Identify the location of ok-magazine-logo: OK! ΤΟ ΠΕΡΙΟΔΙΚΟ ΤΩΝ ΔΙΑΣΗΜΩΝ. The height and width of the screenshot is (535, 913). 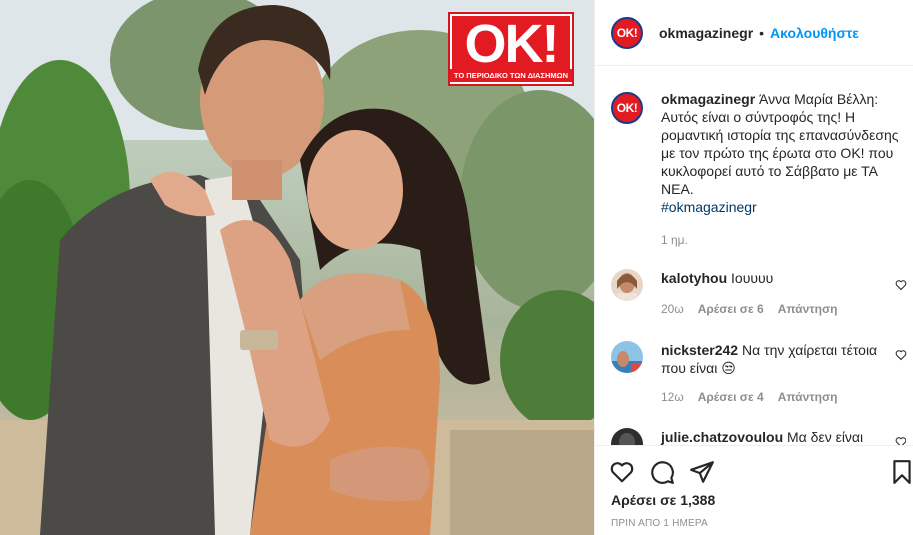
(511, 49).